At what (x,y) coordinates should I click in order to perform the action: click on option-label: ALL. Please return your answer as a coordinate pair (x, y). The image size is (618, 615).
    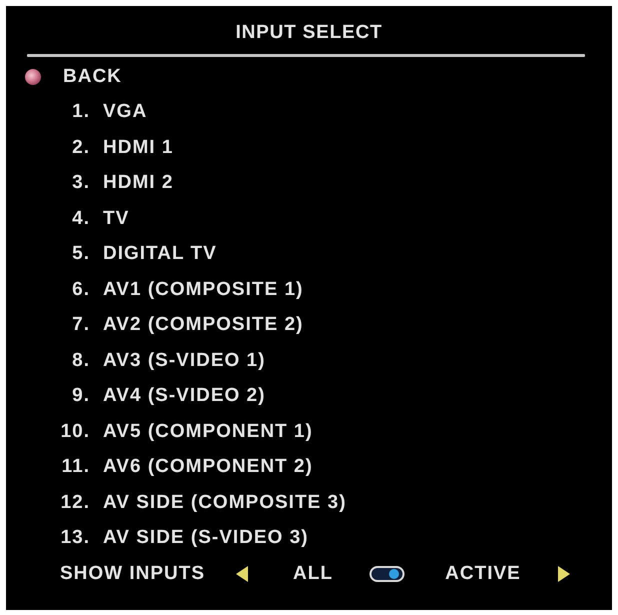
    Looking at the image, I should click on (313, 574).